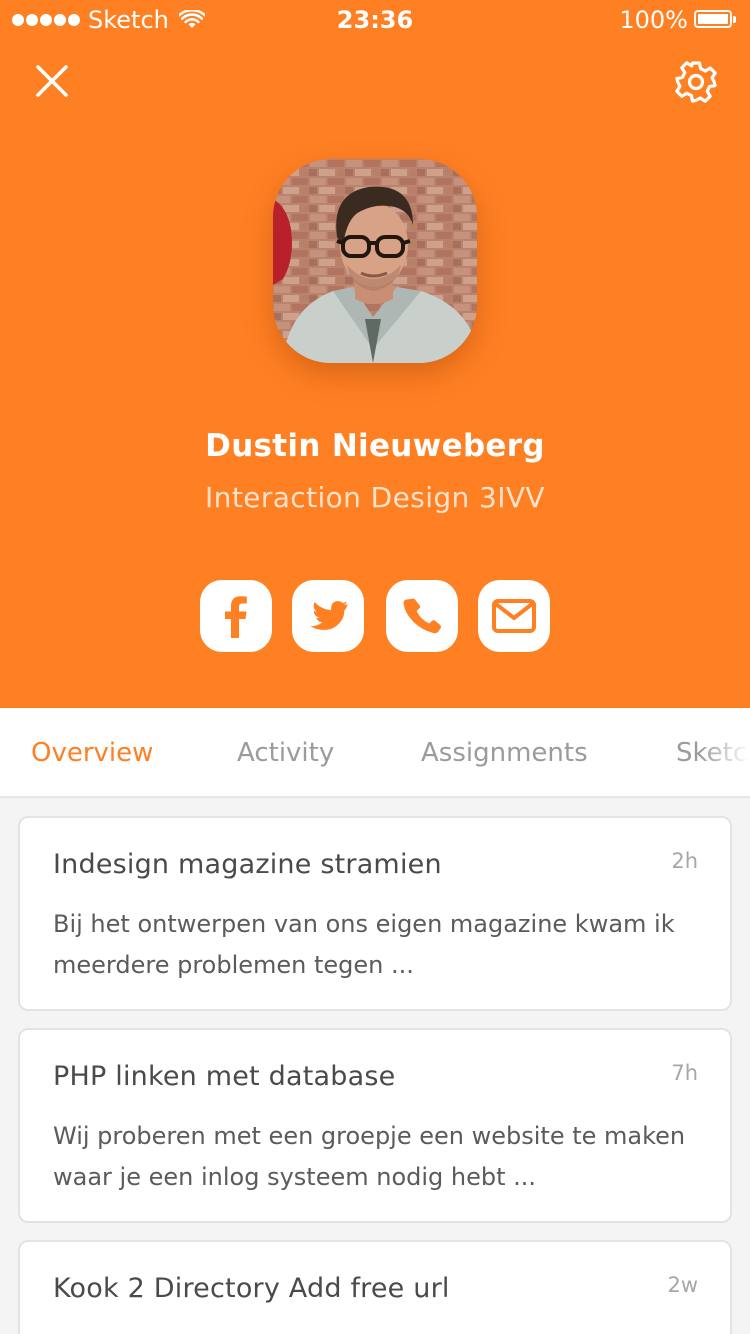 The height and width of the screenshot is (1334, 750). I want to click on profile-tabs: Overview Activity Assignments Sketch, so click(375, 753).